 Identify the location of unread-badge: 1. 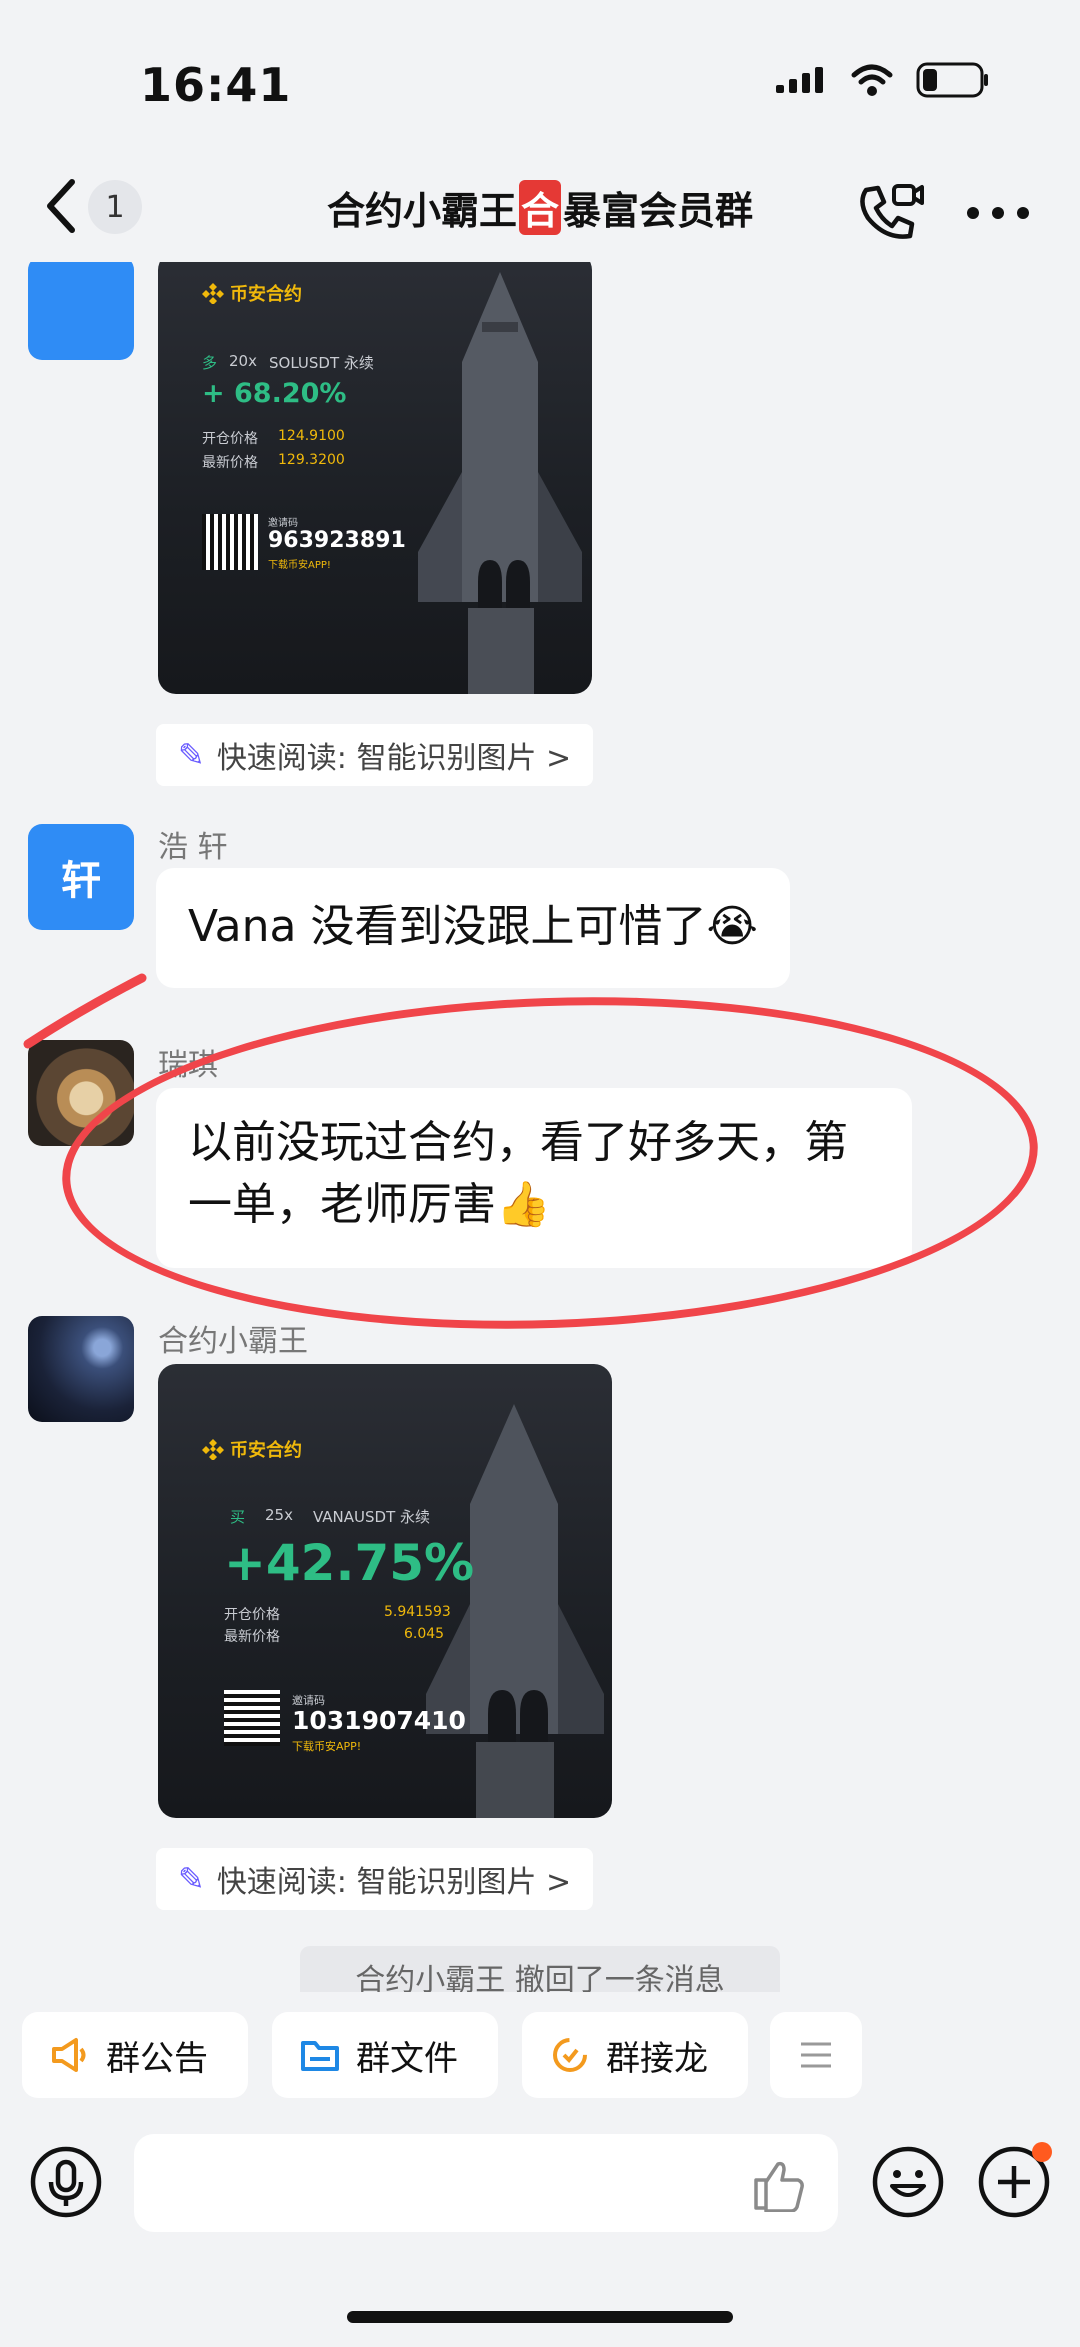
(115, 207).